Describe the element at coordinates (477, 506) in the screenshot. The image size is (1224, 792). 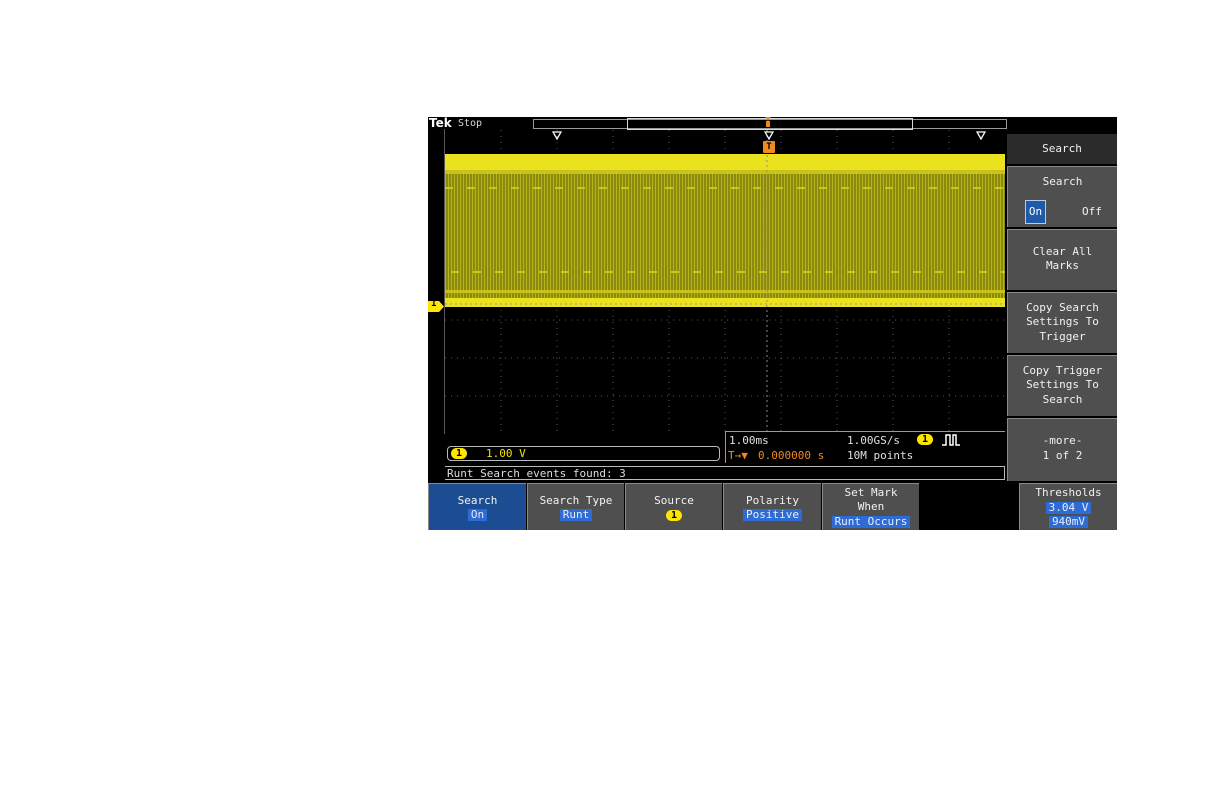
I see `search-button: Search On` at that location.